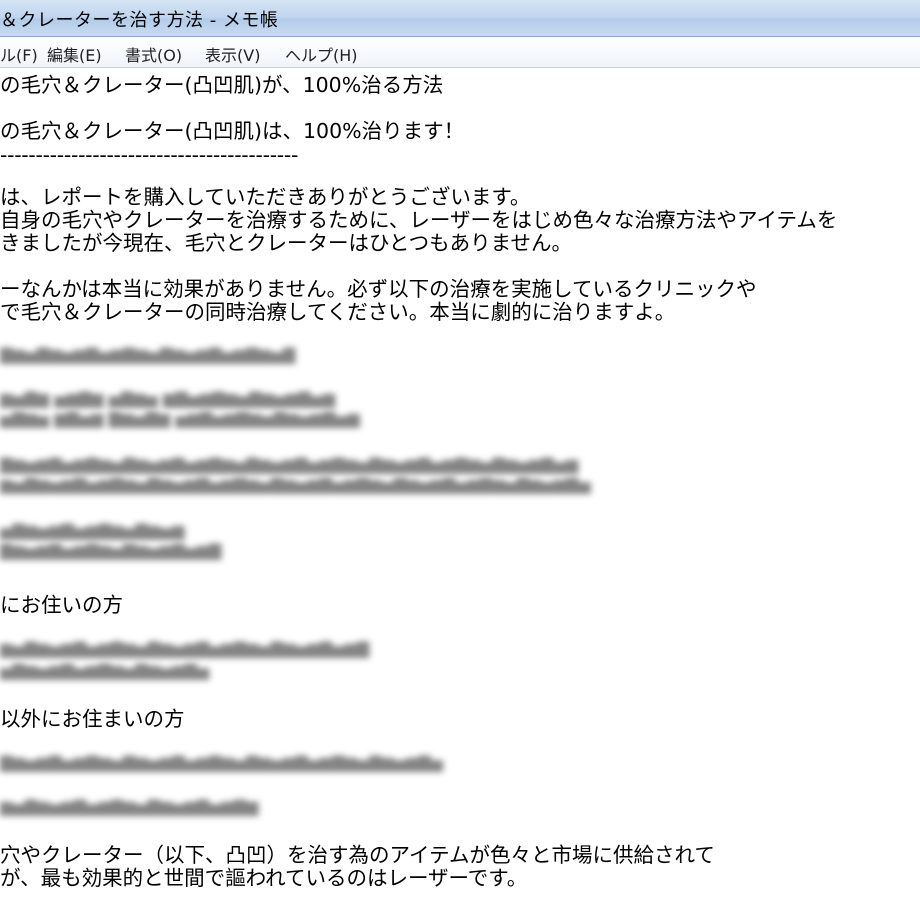 This screenshot has width=920, height=920. What do you see at coordinates (185, 648) in the screenshot?
I see `blurred-text: ▆▅▇▆▅▆▇▅▆▇▆▅▇▆▅▆▇▅▆▇▆▅▇▆▅▆▇▅▆▇` at bounding box center [185, 648].